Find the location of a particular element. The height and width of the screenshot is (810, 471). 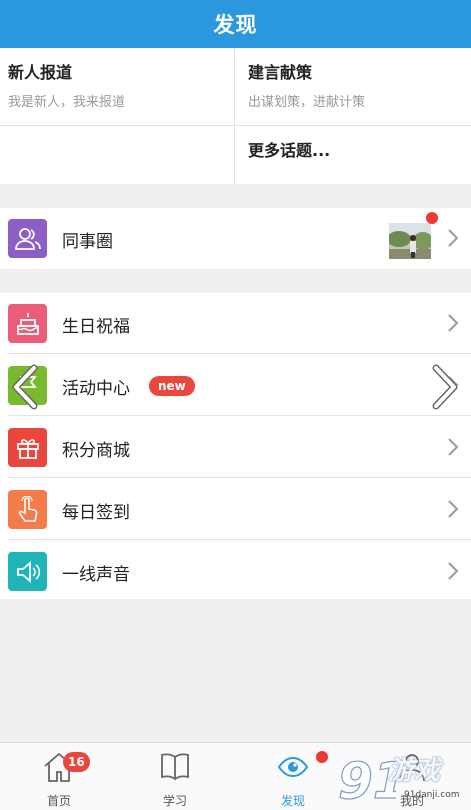

site-watermark: 91 游戏 91danji.com is located at coordinates (403, 779).